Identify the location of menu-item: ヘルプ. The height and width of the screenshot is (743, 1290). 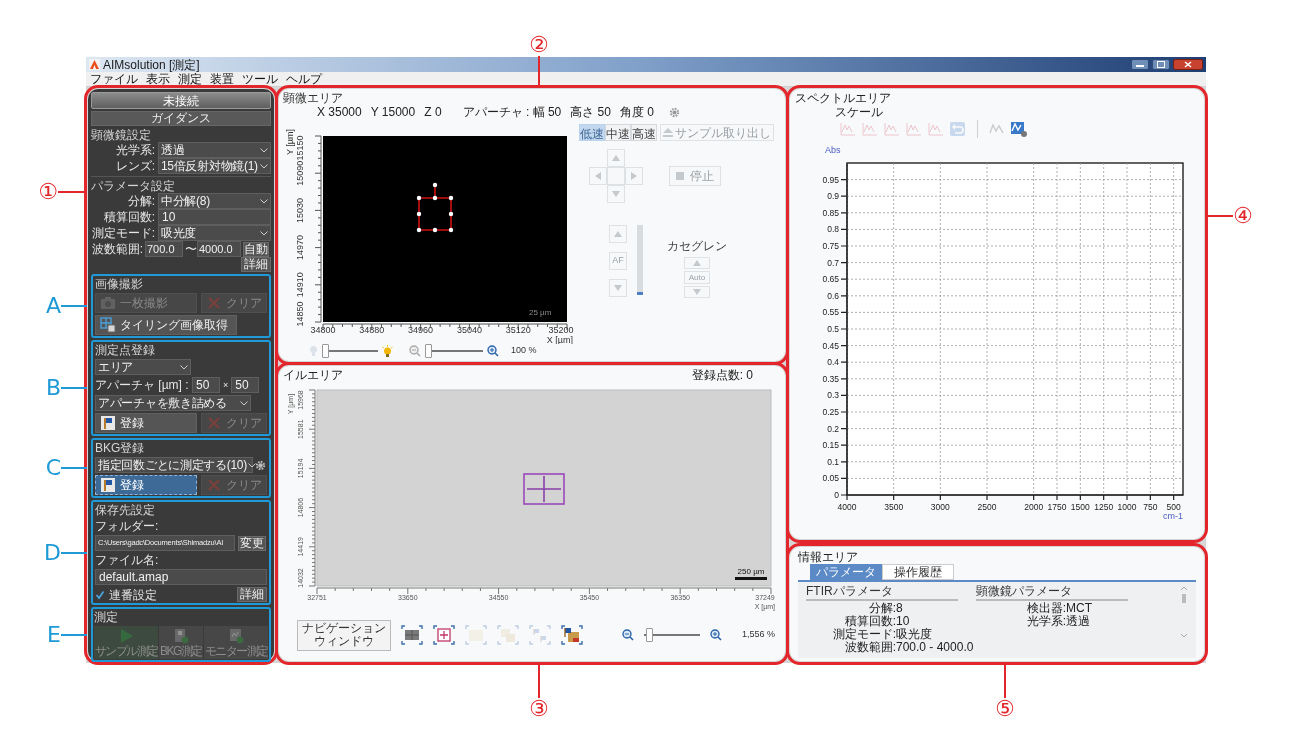
(304, 79).